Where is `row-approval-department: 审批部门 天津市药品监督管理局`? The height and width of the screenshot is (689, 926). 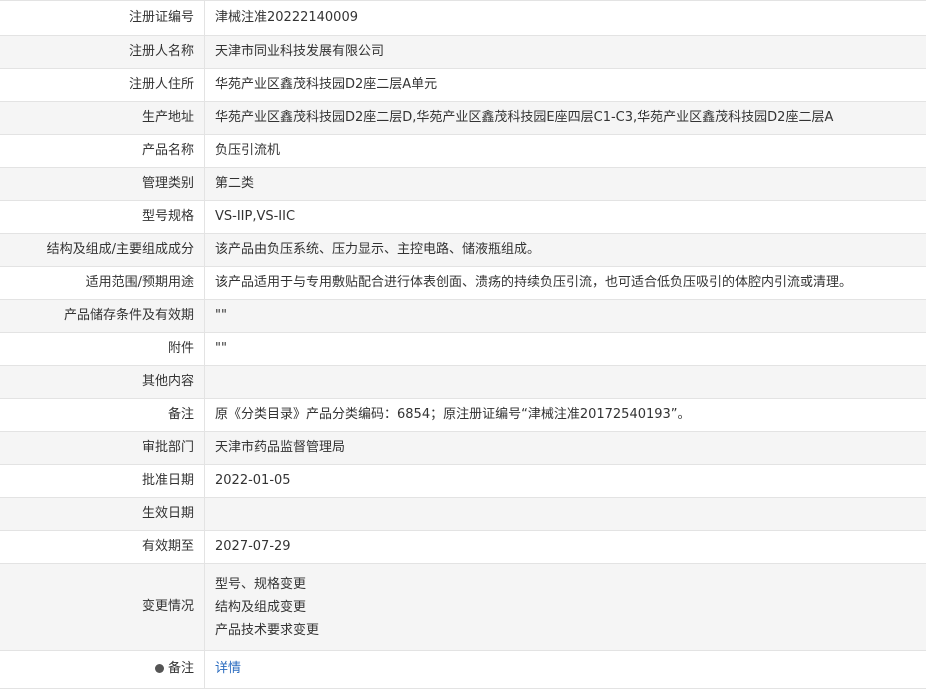
row-approval-department: 审批部门 天津市药品监督管理局 is located at coordinates (463, 448).